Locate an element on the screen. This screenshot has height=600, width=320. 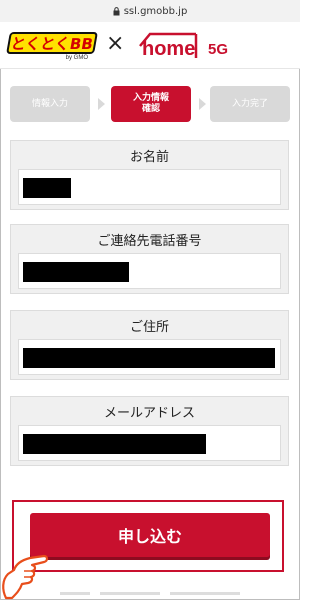
apply-submit-button: 申し込む is located at coordinates (150, 535).